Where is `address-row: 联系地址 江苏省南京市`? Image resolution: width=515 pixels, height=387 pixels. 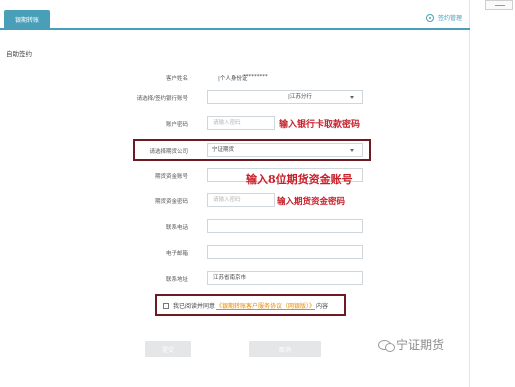 address-row: 联系地址 江苏省南京市 is located at coordinates (235, 279).